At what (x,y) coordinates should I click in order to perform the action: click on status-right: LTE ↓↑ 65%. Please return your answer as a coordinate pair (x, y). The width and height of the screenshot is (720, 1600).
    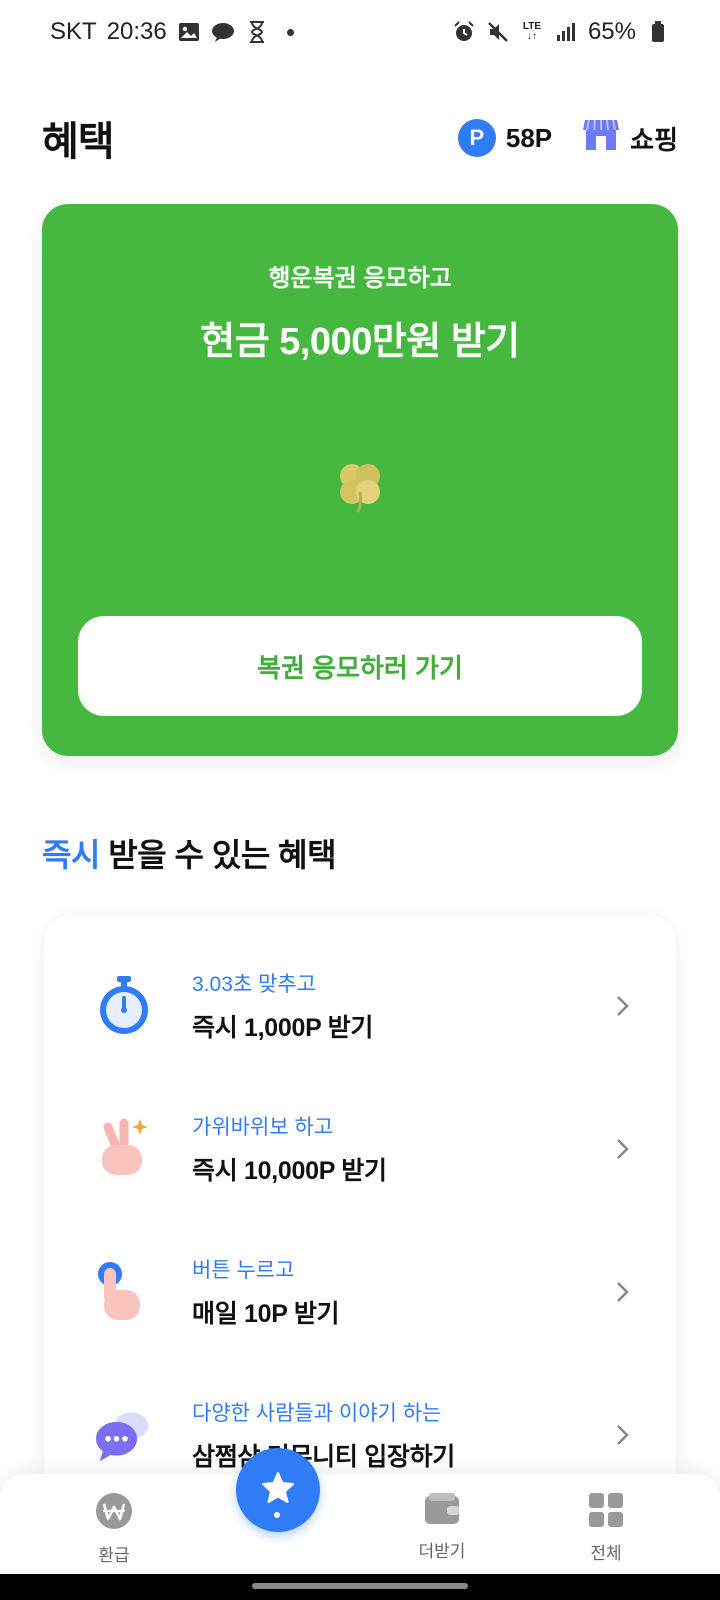
    Looking at the image, I should click on (561, 32).